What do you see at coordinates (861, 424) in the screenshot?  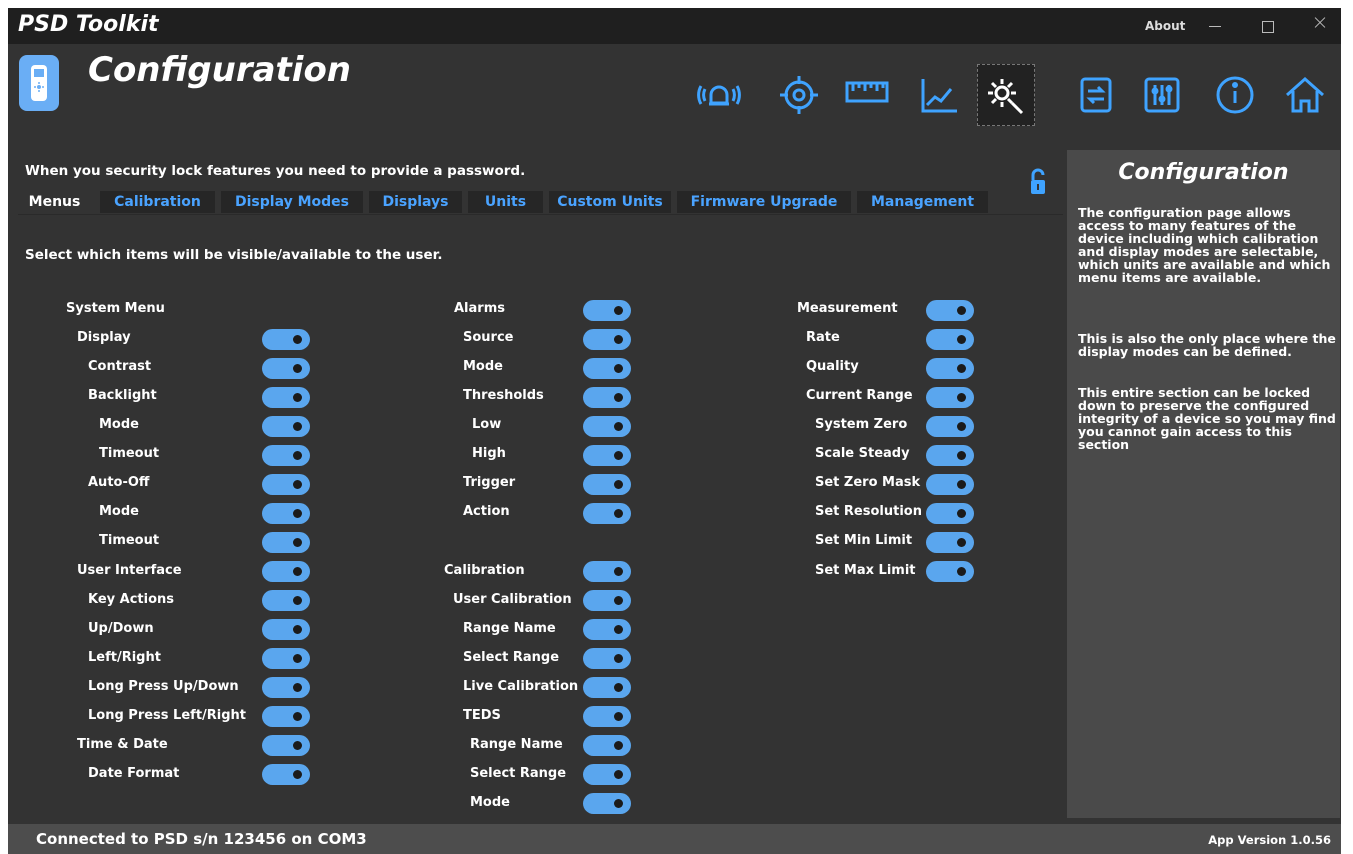 I see `col3-label: System Zero` at bounding box center [861, 424].